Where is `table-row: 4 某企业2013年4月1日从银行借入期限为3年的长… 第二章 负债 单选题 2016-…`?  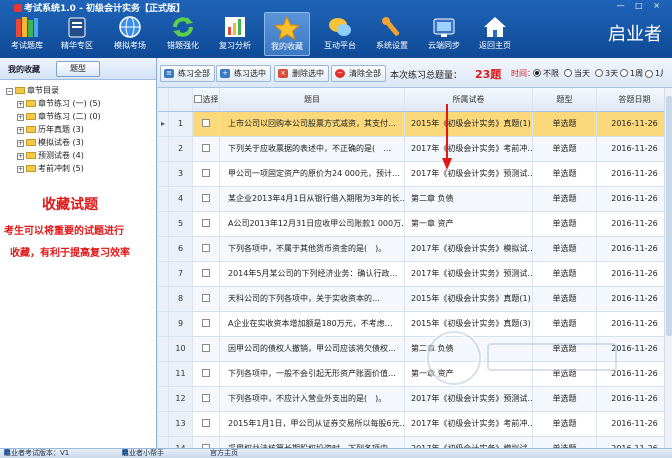
table-row: 4 某企业2013年4月1日从银行借入期限为3年的长… 第二章 负债 单选题 2016-… is located at coordinates (415, 199).